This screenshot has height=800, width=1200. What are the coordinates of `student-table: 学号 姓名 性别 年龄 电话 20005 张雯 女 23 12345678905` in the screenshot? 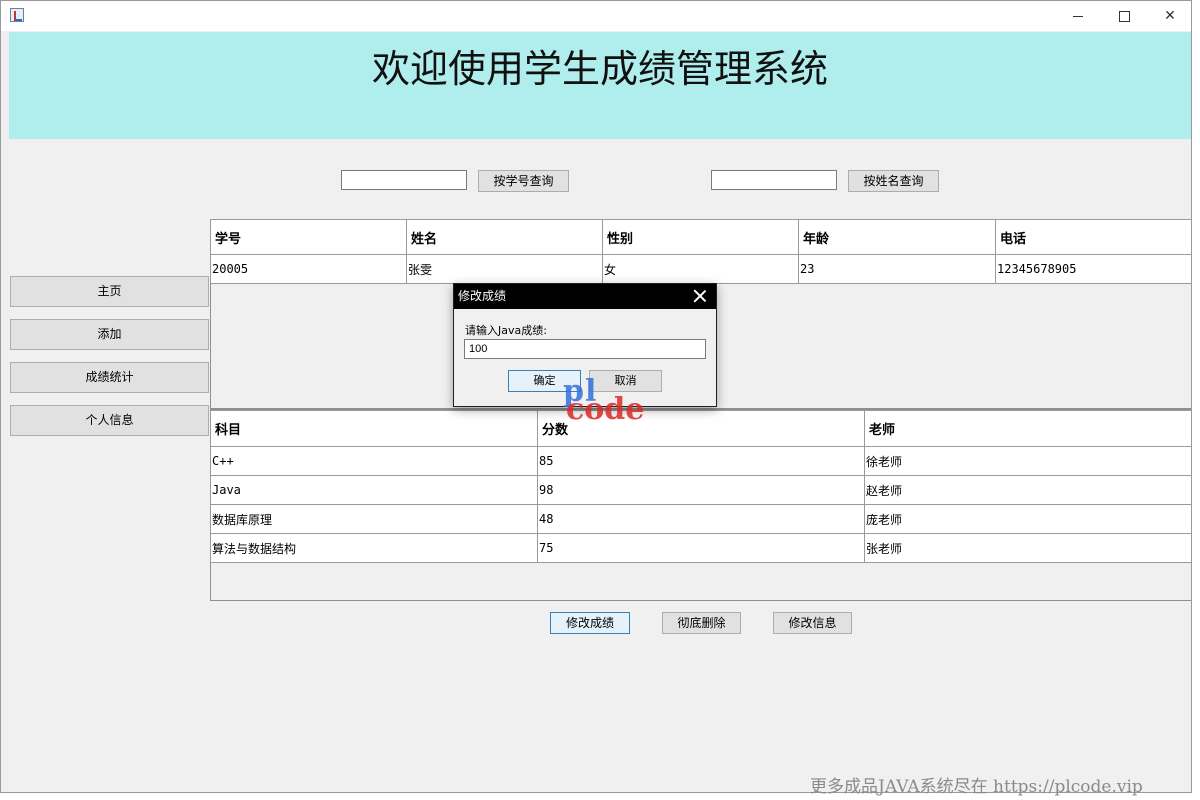 It's located at (700, 251).